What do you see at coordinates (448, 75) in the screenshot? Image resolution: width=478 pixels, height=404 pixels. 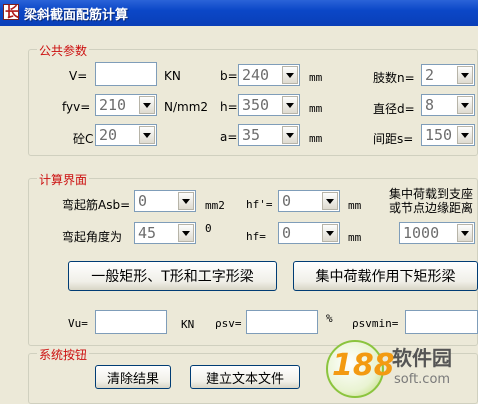 I see `legs-select: 2` at bounding box center [448, 75].